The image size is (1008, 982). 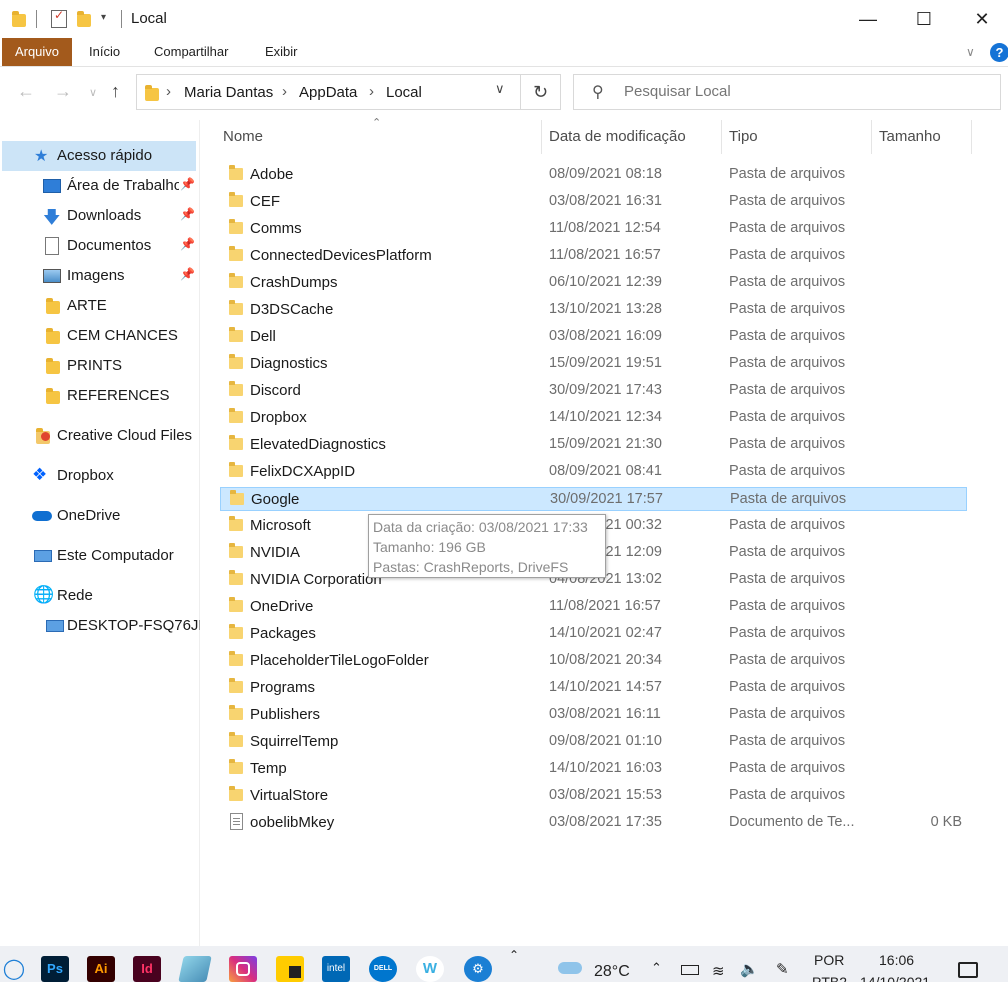 I want to click on up-arrow-icon: ↑, so click(x=115, y=91).